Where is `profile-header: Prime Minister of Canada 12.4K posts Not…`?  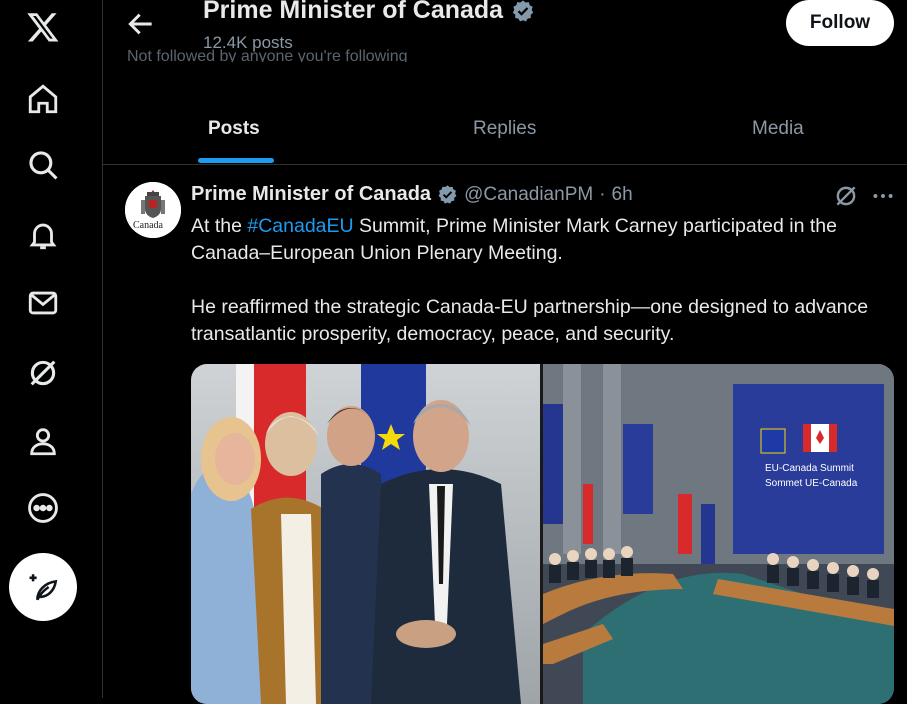 profile-header: Prime Minister of Canada 12.4K posts Not… is located at coordinates (505, 35).